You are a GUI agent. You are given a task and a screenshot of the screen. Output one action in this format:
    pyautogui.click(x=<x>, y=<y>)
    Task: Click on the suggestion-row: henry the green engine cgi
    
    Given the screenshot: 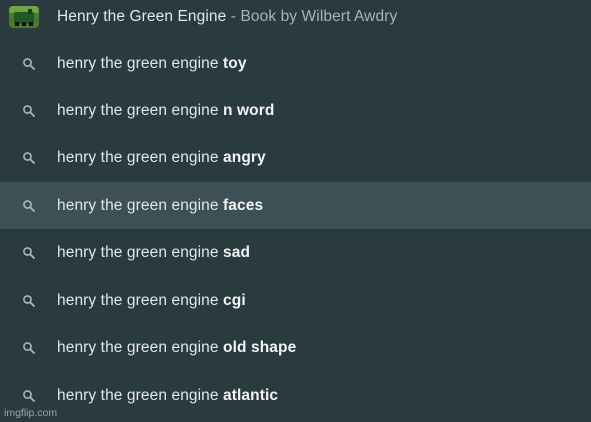 What is the action you would take?
    pyautogui.click(x=295, y=300)
    